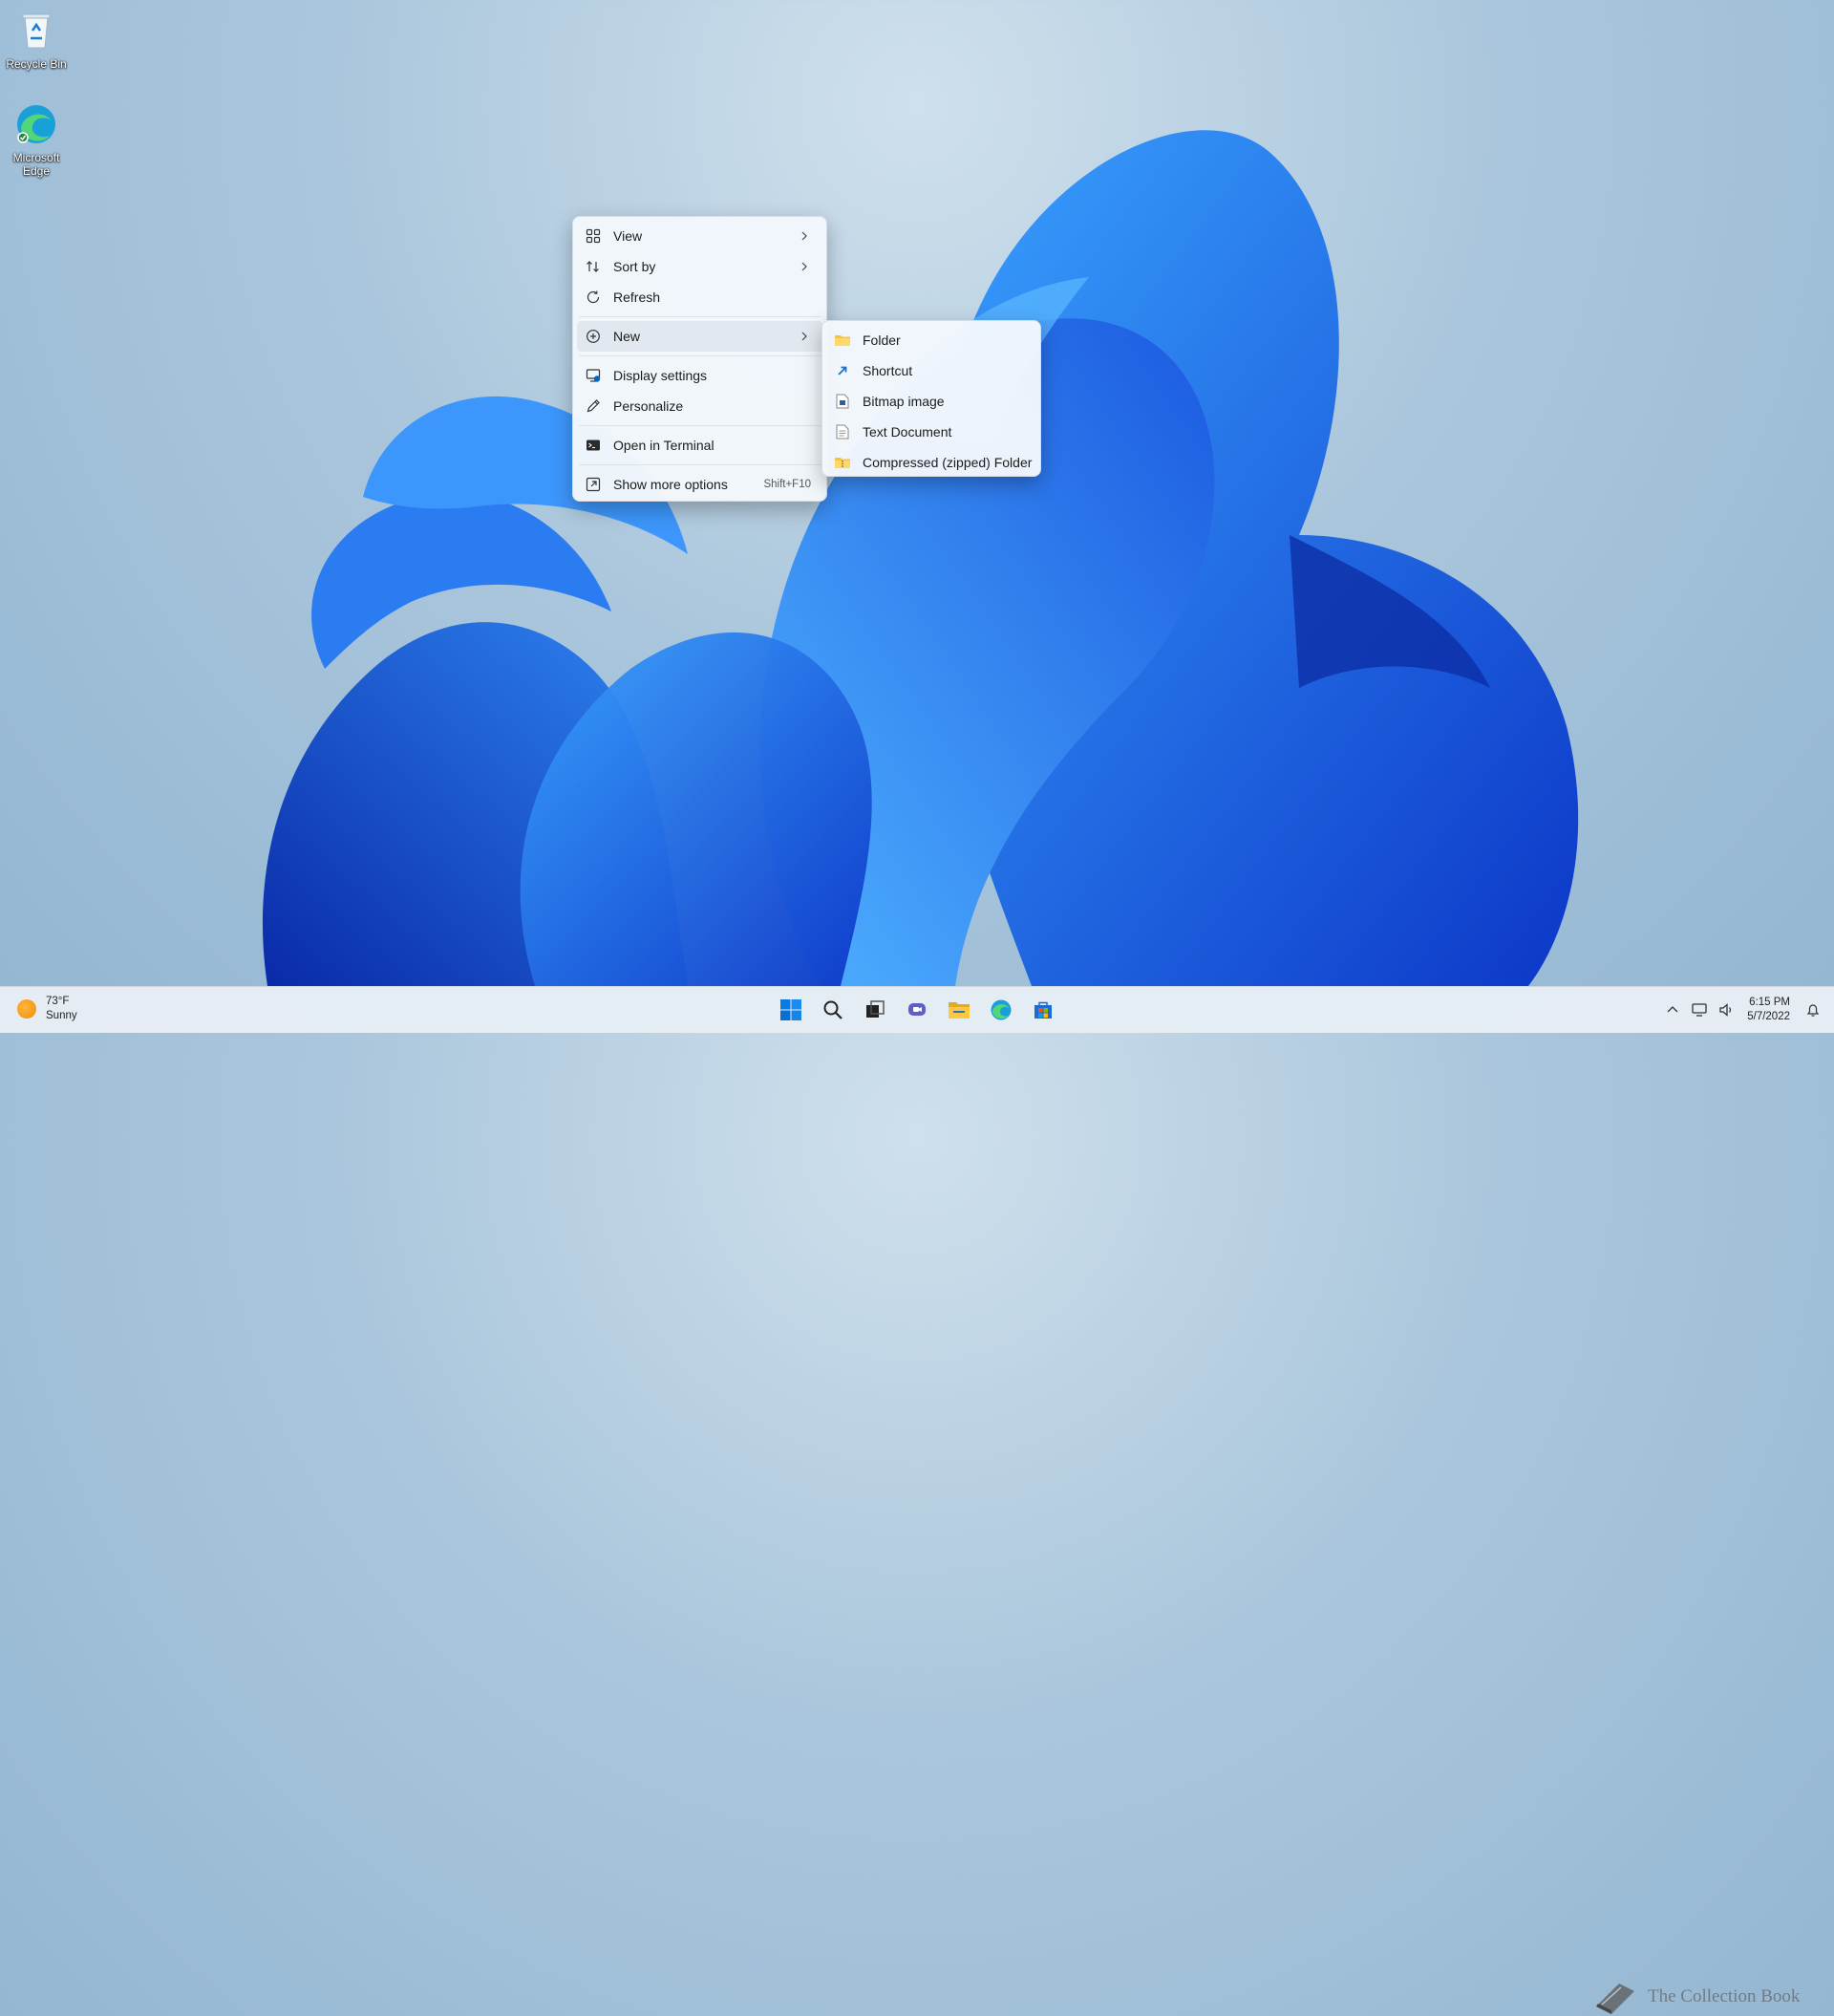  I want to click on submenu-item-label: Bitmap image, so click(904, 401).